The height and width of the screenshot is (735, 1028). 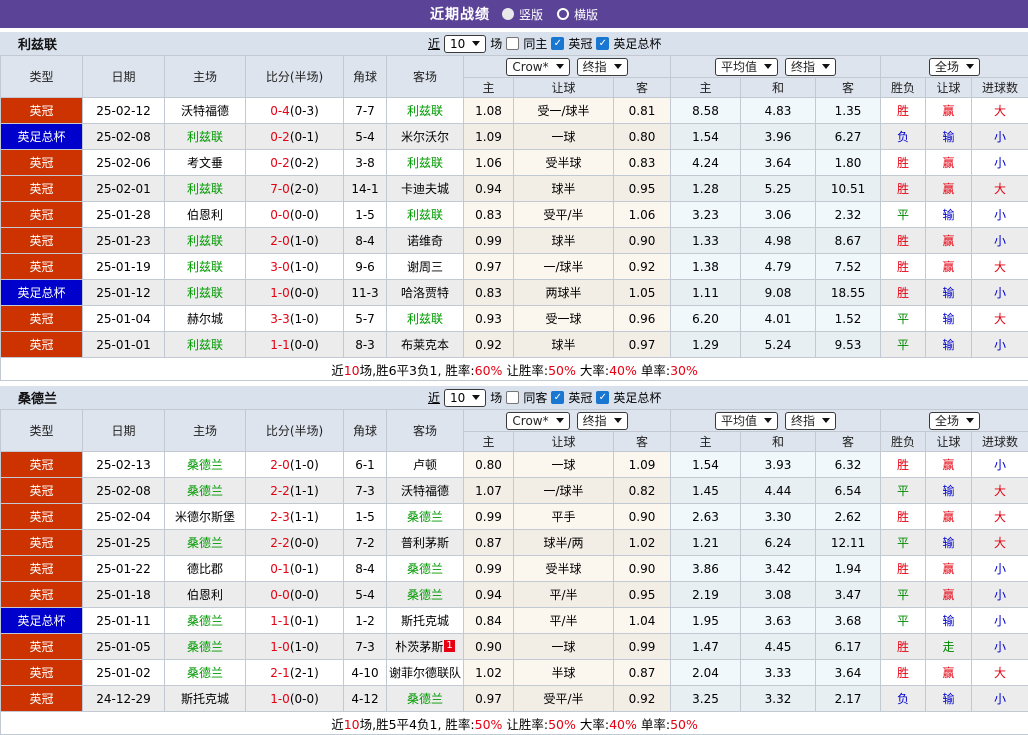 I want to click on layout-vertical-radio: 竖版, so click(x=522, y=14).